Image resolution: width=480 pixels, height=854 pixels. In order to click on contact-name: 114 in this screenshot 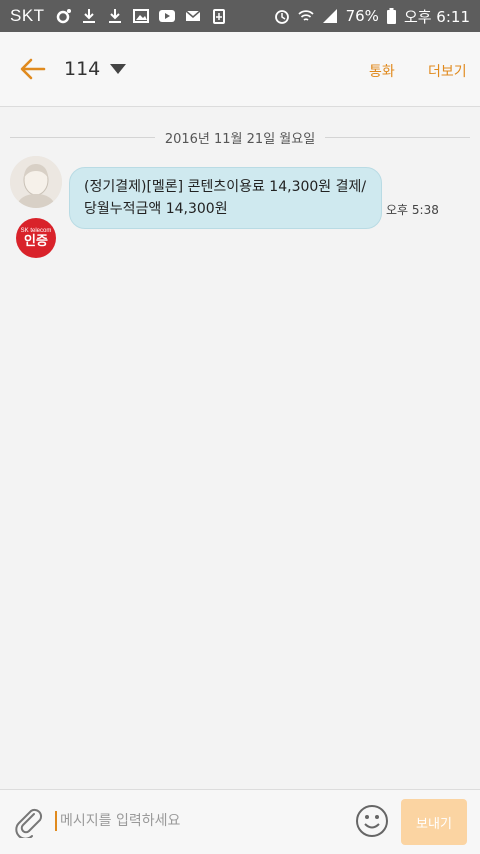, I will do `click(82, 69)`.